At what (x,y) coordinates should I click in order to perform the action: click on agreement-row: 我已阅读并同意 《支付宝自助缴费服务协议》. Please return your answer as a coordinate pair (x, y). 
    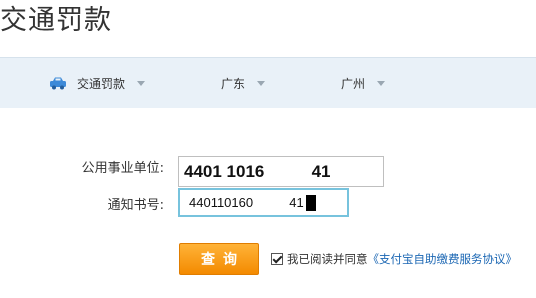
    Looking at the image, I should click on (394, 259).